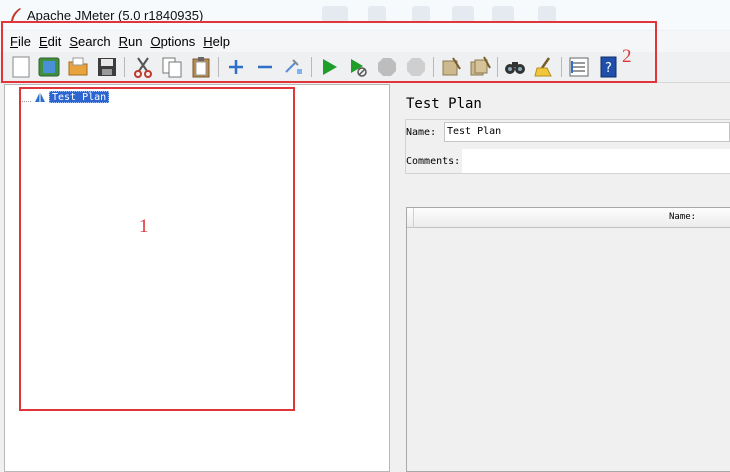 Image resolution: width=730 pixels, height=472 pixels. What do you see at coordinates (365, 15) in the screenshot?
I see `title-bar: Apache JMeter (5.0 r1840935)` at bounding box center [365, 15].